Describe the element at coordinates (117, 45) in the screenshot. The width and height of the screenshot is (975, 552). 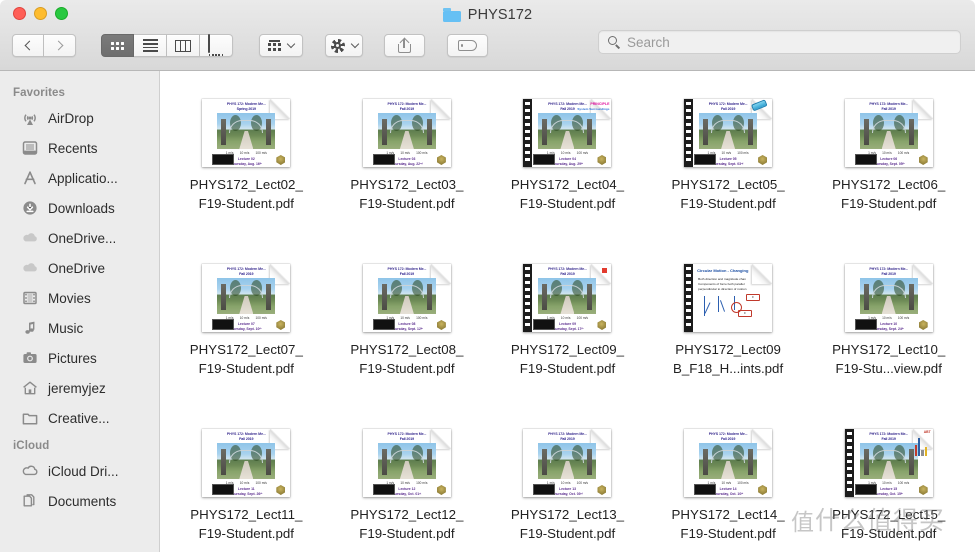
I see `icon-view-button` at that location.